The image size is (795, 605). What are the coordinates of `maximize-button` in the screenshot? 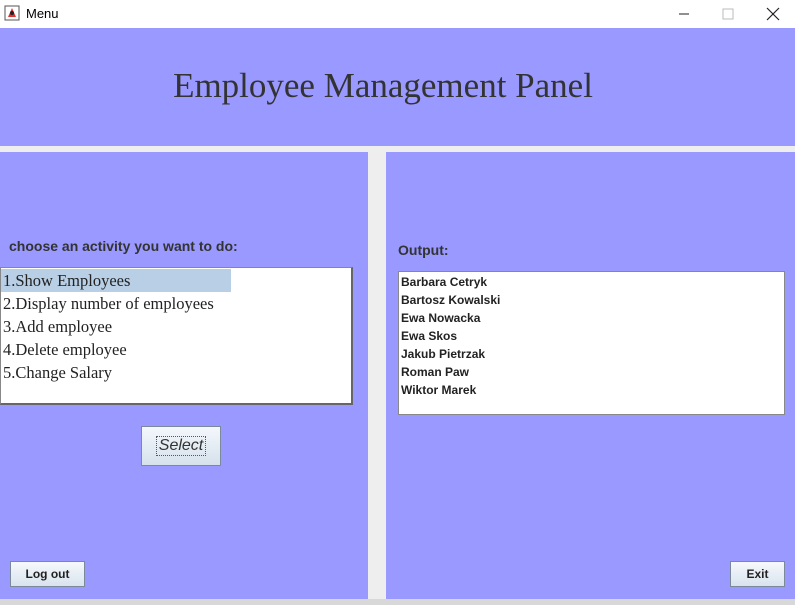 It's located at (728, 14).